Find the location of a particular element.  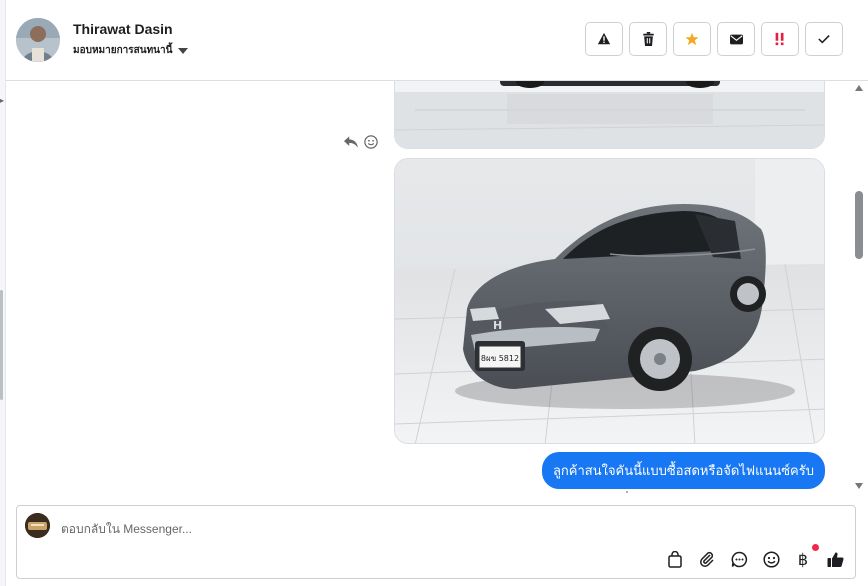

shop-button is located at coordinates (675, 559).